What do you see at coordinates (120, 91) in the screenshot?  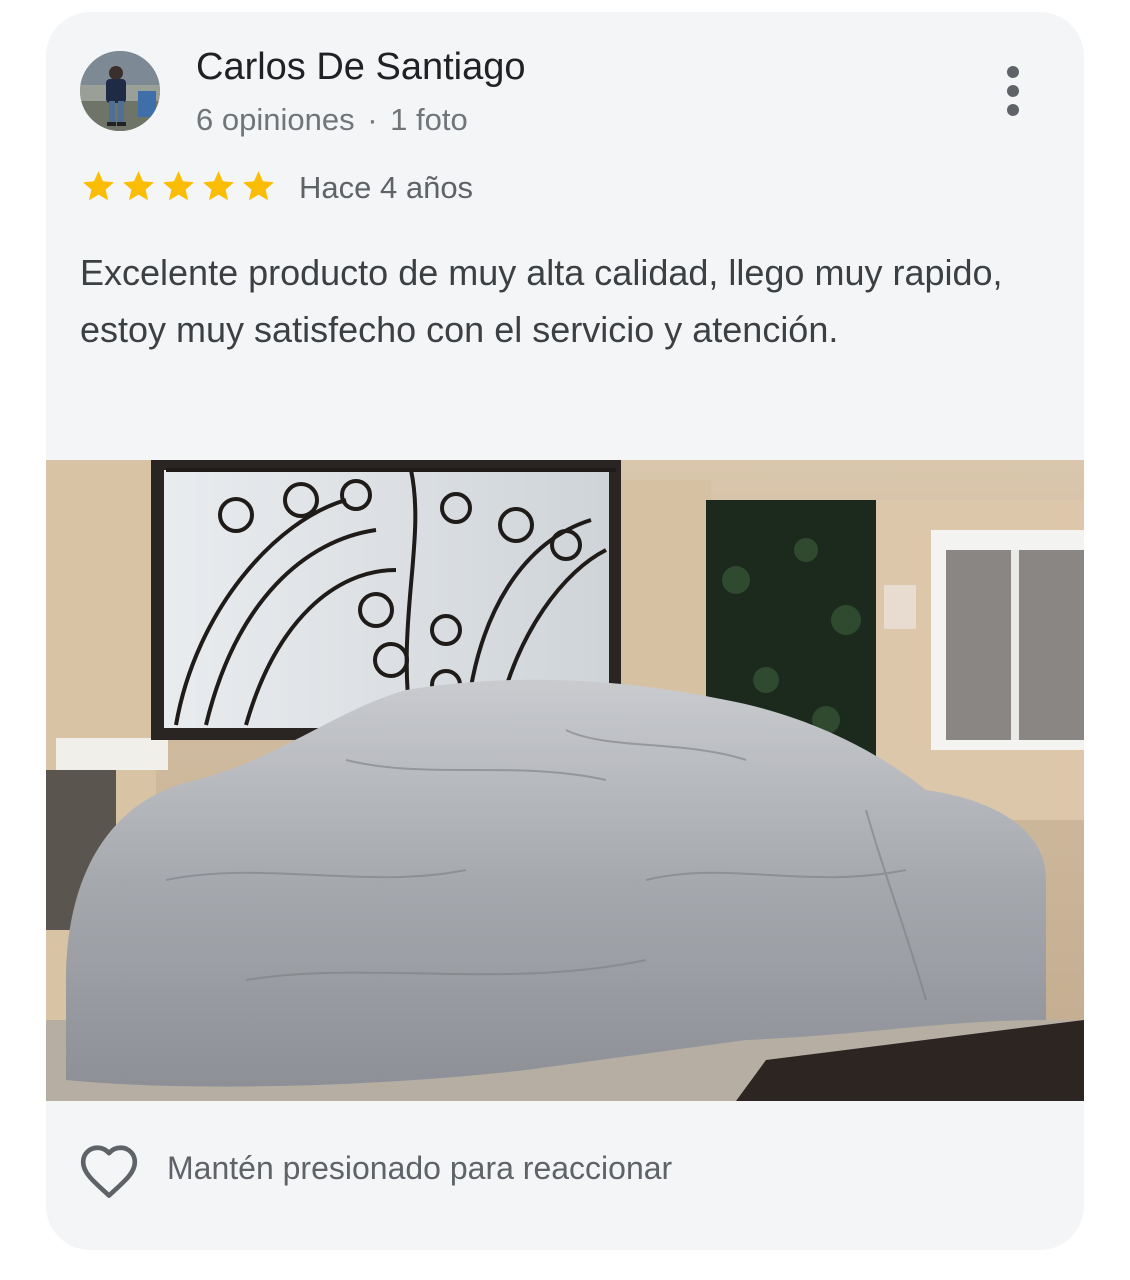 I see `reviewer-avatar` at bounding box center [120, 91].